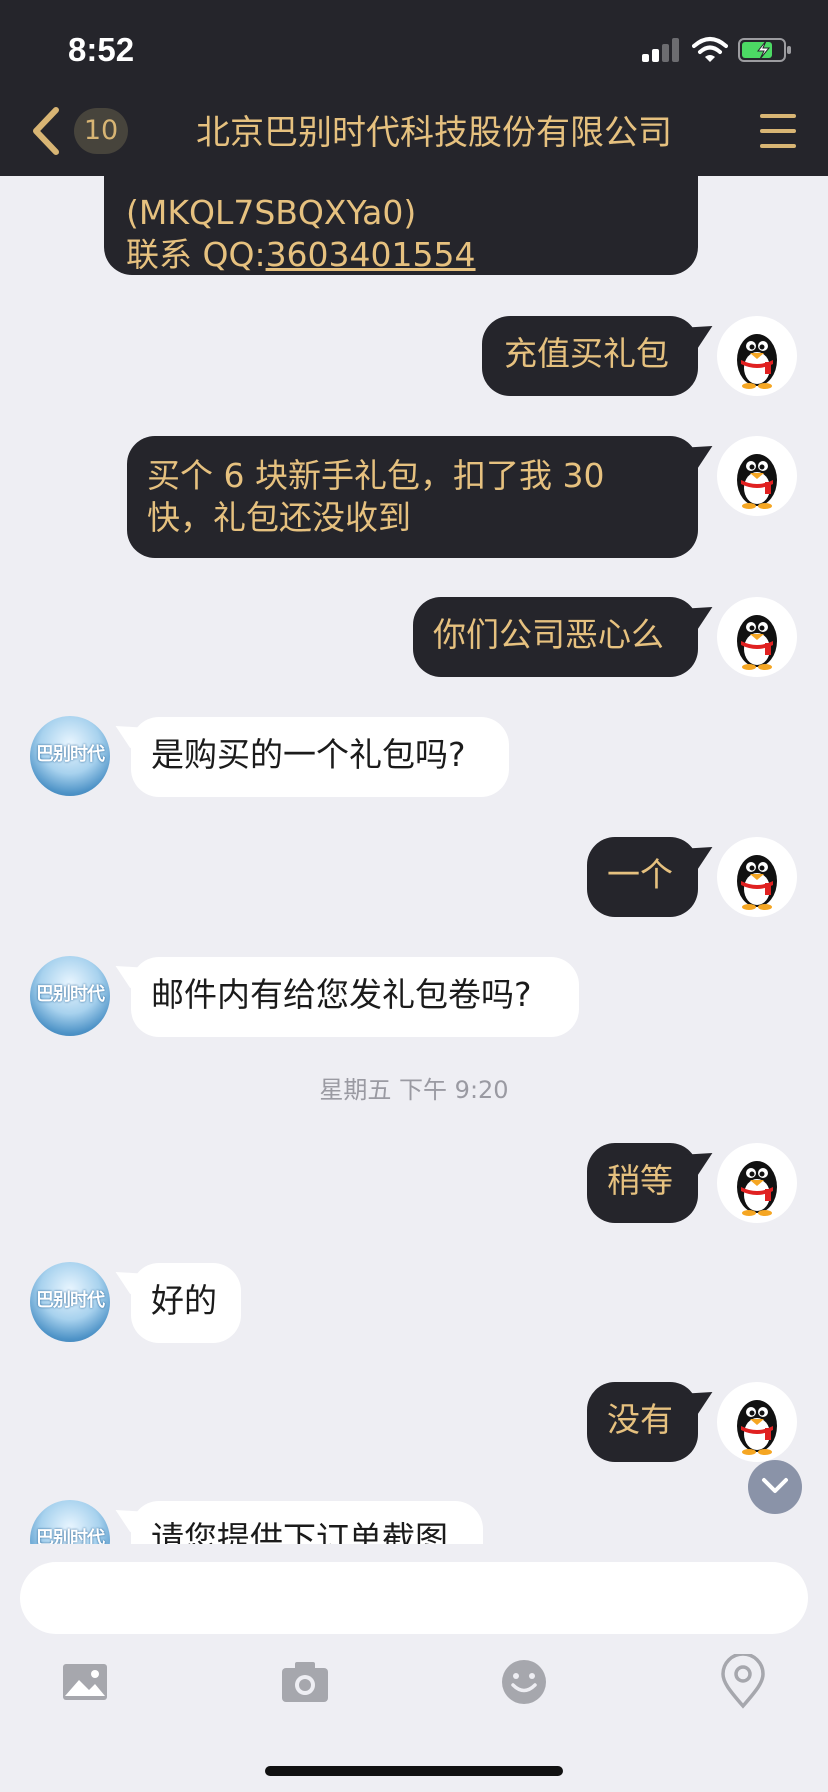 This screenshot has width=828, height=1792. Describe the element at coordinates (414, 88) in the screenshot. I see `top-bar: 8:52 10 北京巴别时代科技股份有限公司` at that location.